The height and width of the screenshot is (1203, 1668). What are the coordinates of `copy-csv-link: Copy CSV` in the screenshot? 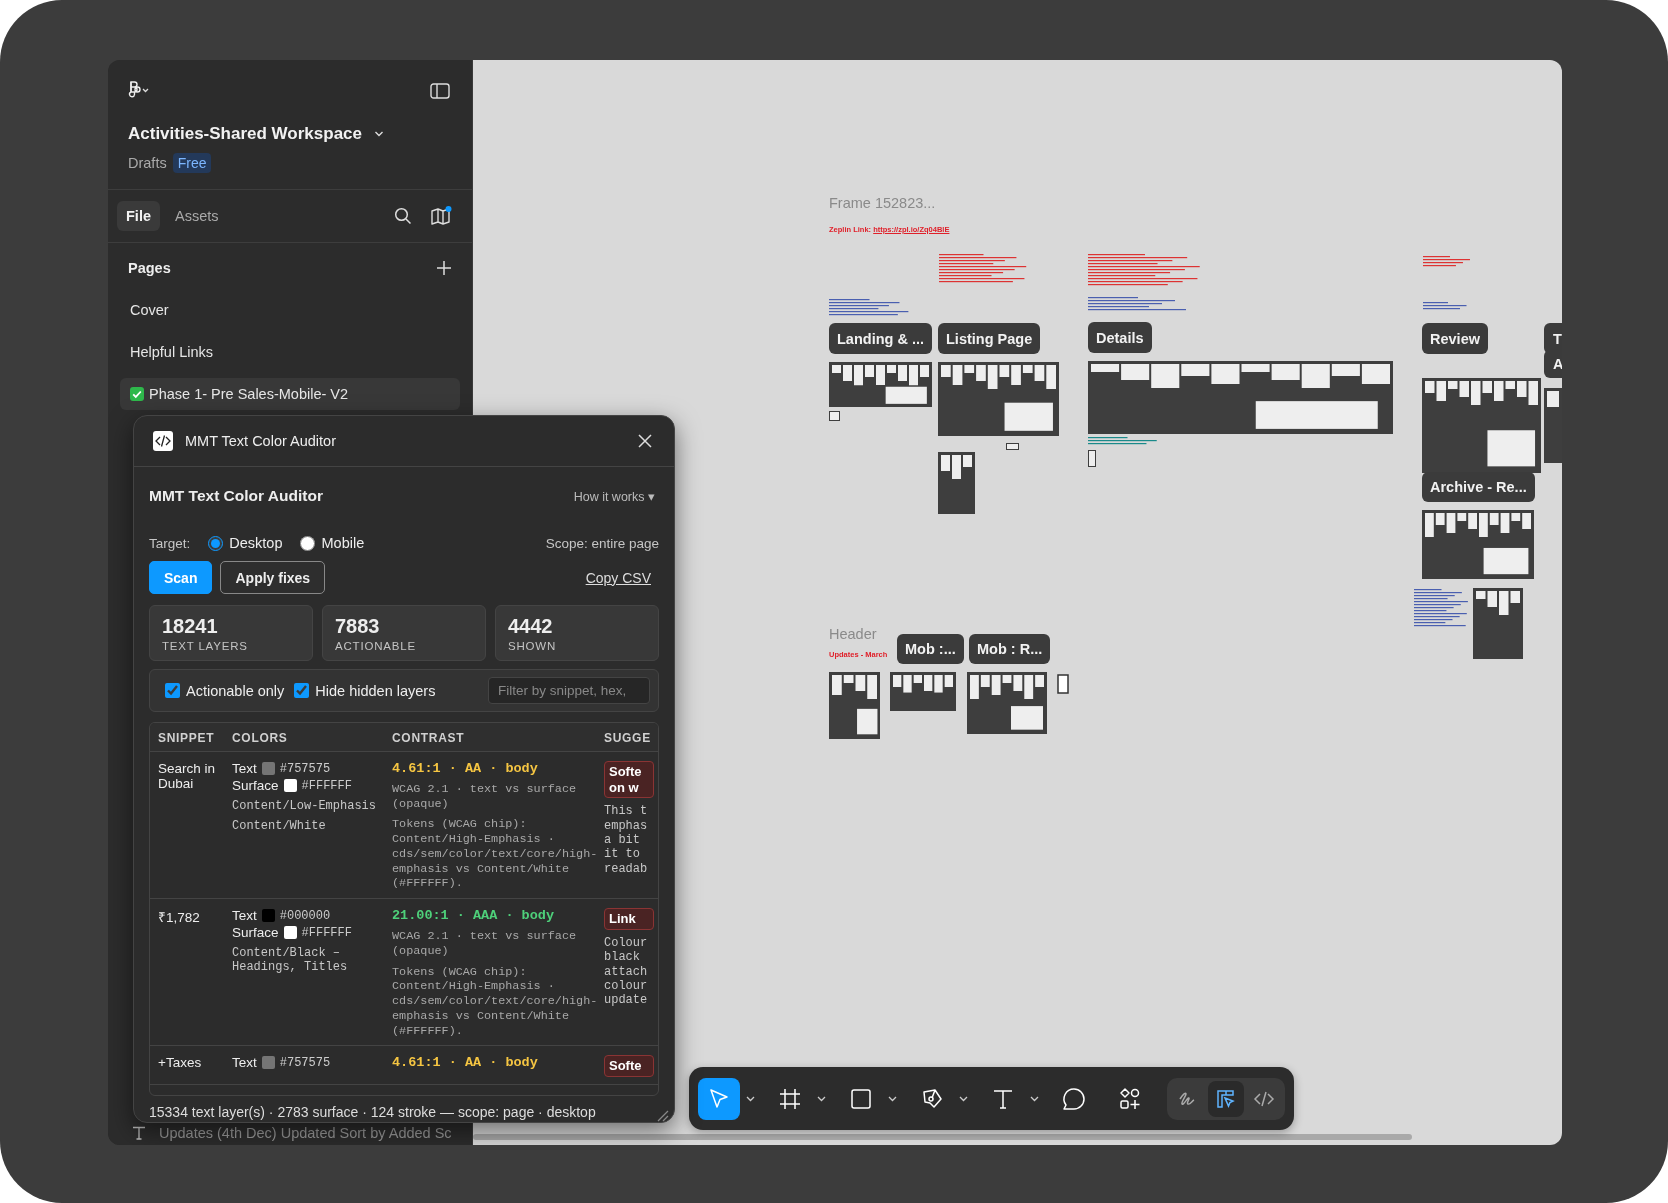 It's located at (618, 577).